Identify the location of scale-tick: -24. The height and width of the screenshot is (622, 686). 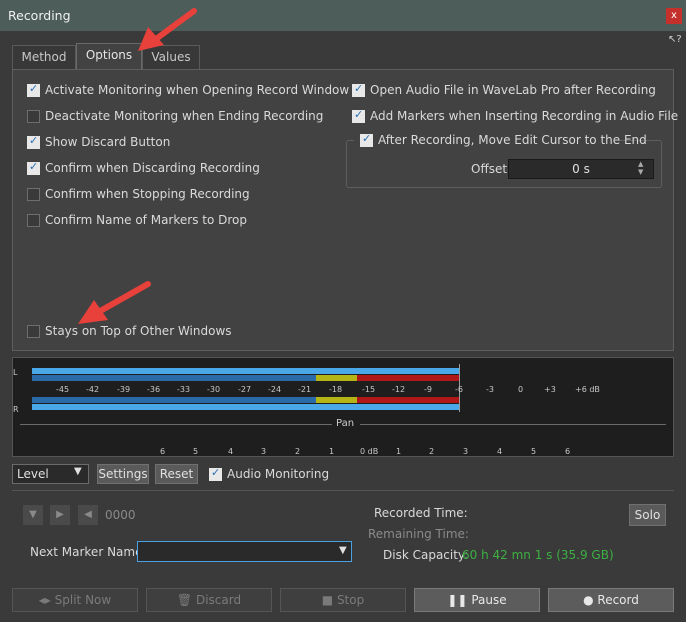
(275, 389).